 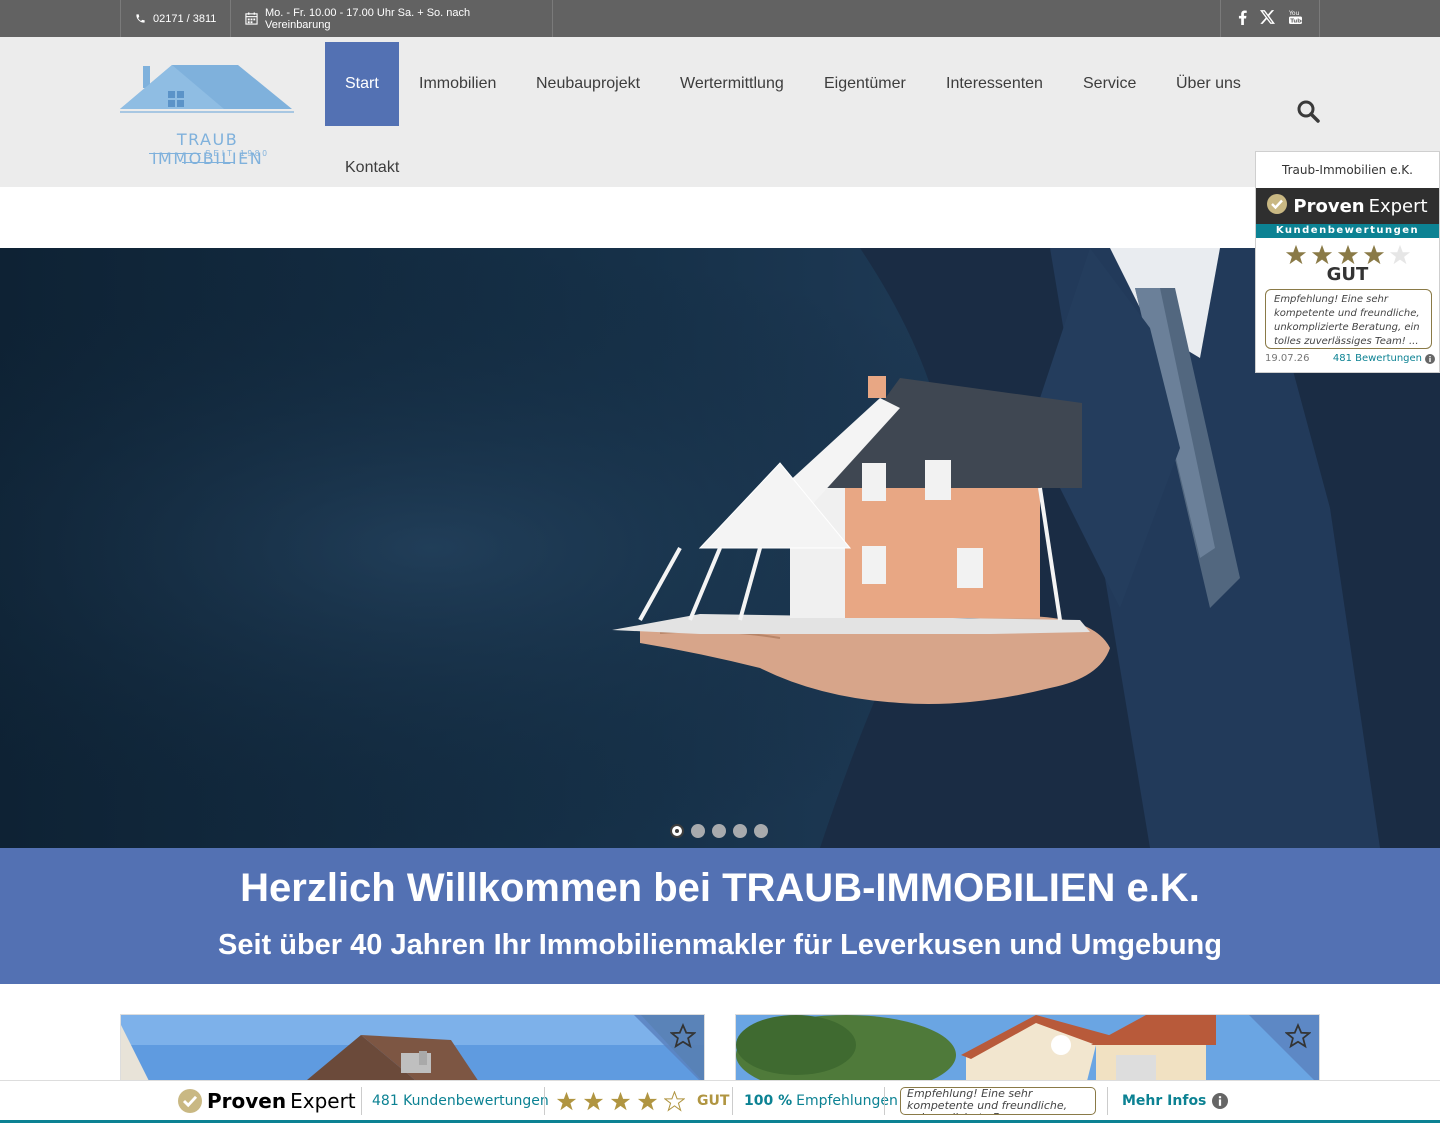 I want to click on phone-icon, so click(x=140, y=18).